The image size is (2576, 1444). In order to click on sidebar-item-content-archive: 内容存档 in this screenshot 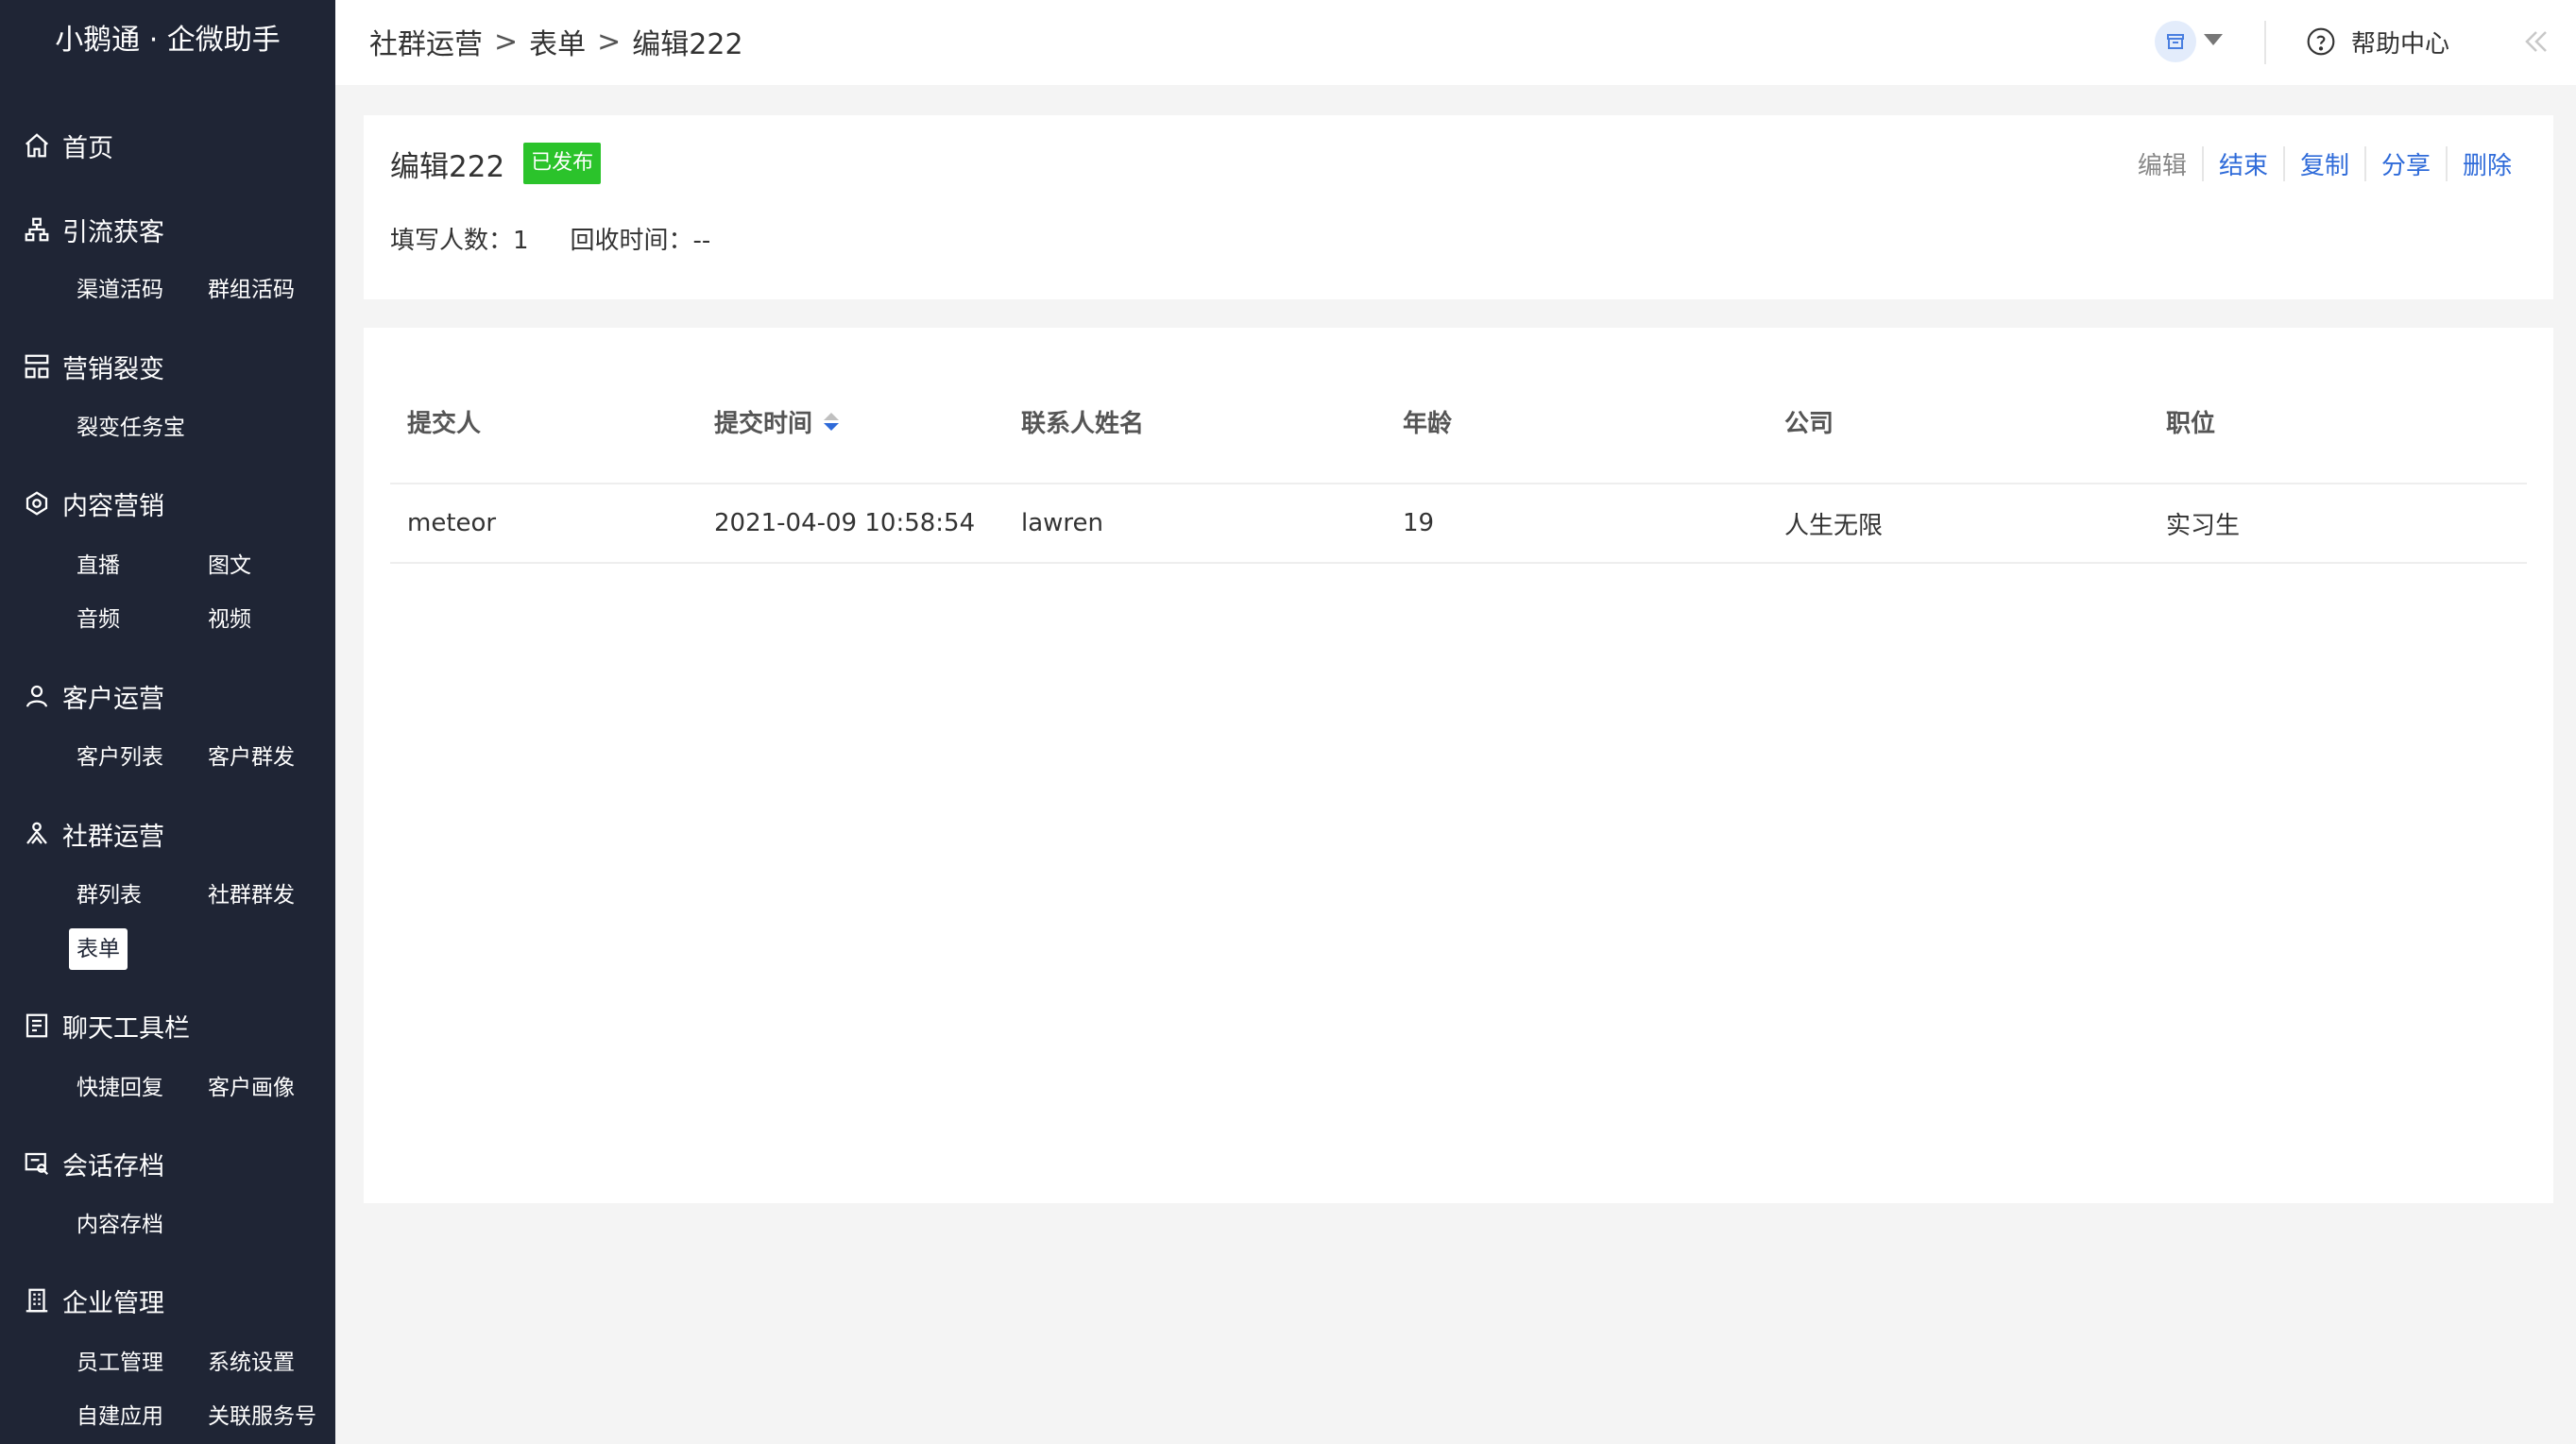, I will do `click(120, 1225)`.